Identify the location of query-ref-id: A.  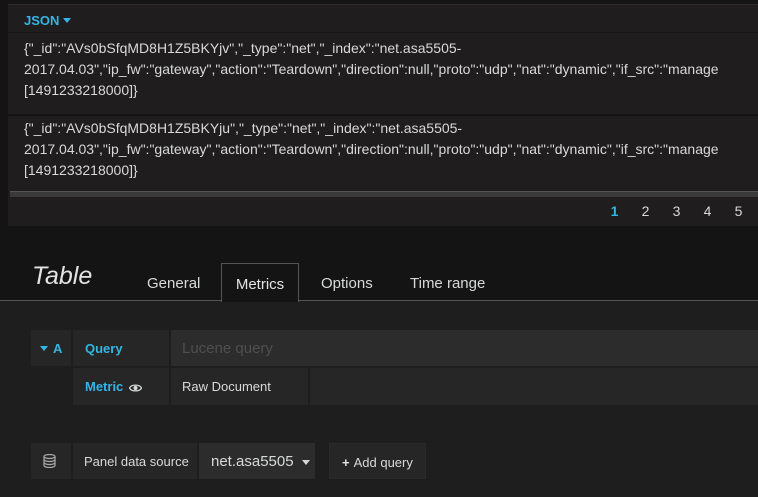
(58, 348).